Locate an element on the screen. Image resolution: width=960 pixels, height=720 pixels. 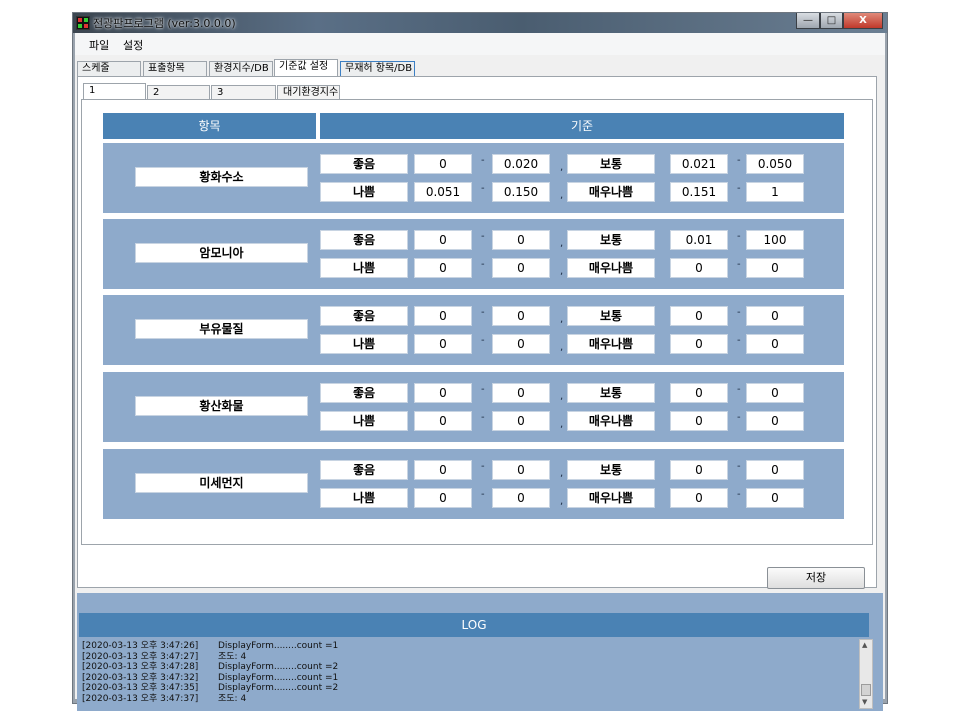
subtab-air-quality-index: 대기환경지수 is located at coordinates (308, 92).